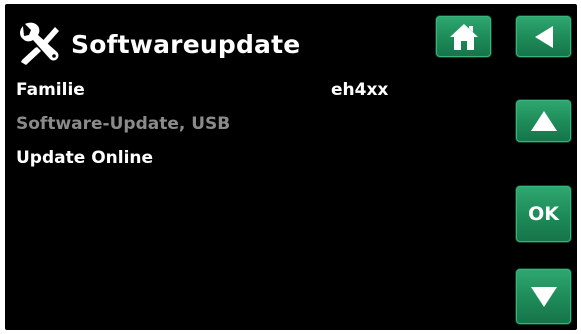  I want to click on wrench-screwdriver-icon, so click(39, 43).